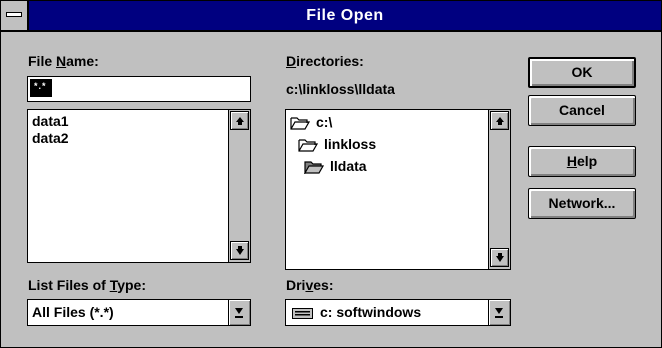 Image resolution: width=662 pixels, height=348 pixels. What do you see at coordinates (345, 15) in the screenshot?
I see `window-title: File Open` at bounding box center [345, 15].